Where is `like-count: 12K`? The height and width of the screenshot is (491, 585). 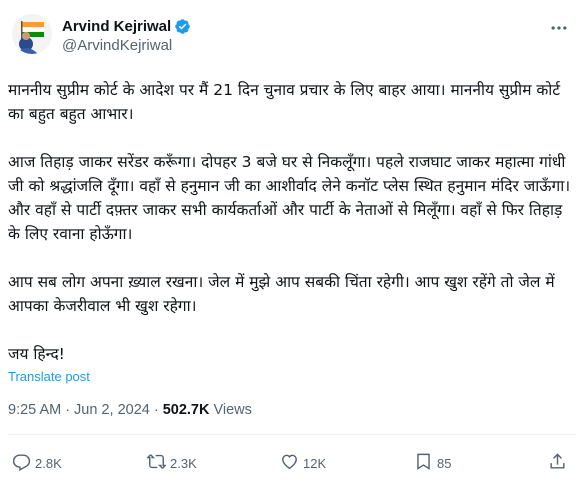
like-count: 12K is located at coordinates (315, 463).